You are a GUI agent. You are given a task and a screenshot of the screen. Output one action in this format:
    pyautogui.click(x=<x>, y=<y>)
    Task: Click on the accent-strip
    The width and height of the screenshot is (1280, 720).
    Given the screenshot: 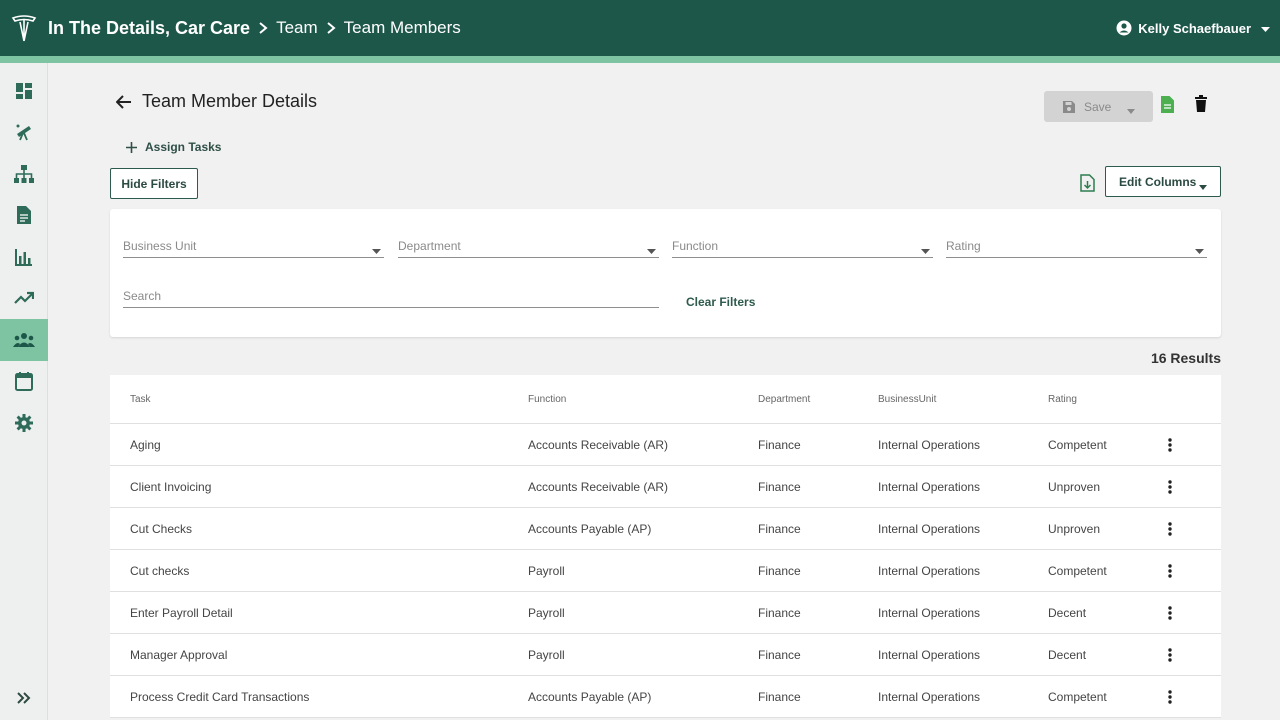 What is the action you would take?
    pyautogui.click(x=640, y=59)
    